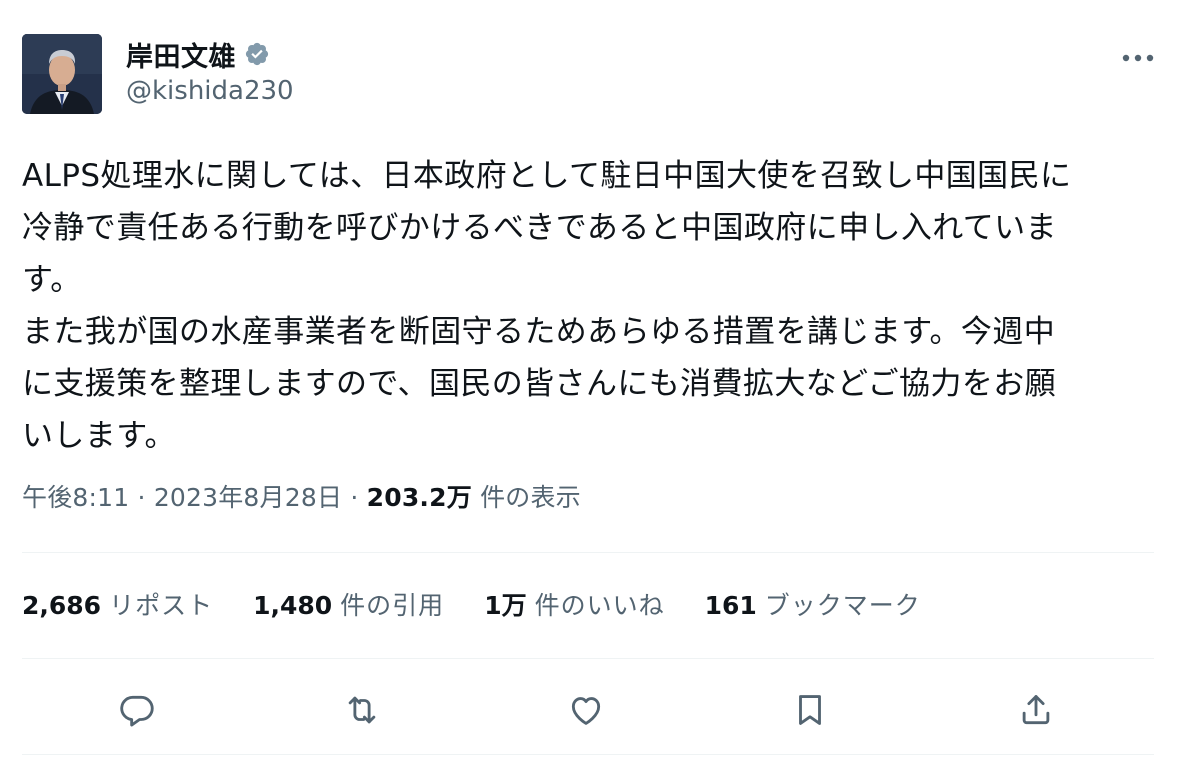 Image resolution: width=1186 pixels, height=762 pixels. I want to click on bookmark-icon, so click(810, 710).